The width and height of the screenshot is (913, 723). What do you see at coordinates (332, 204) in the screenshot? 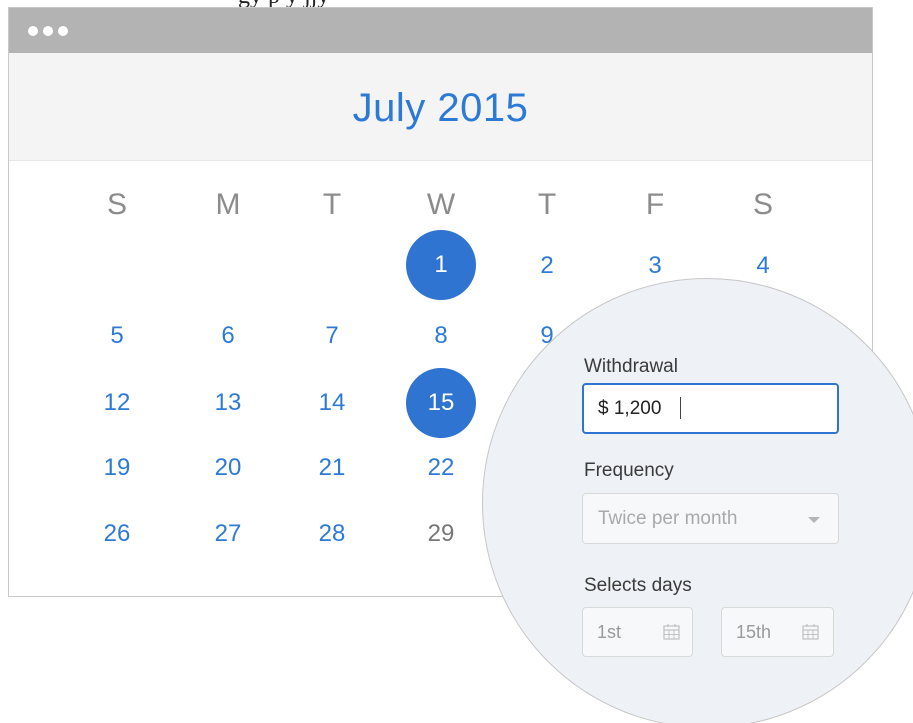
I see `weekday-tuesday: T` at bounding box center [332, 204].